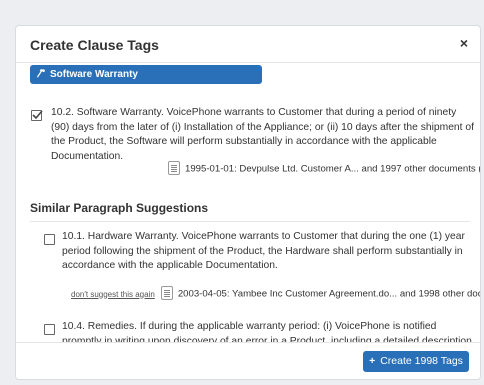 The height and width of the screenshot is (385, 484). Describe the element at coordinates (146, 74) in the screenshot. I see `tag-software-warranty: Software Warranty` at that location.